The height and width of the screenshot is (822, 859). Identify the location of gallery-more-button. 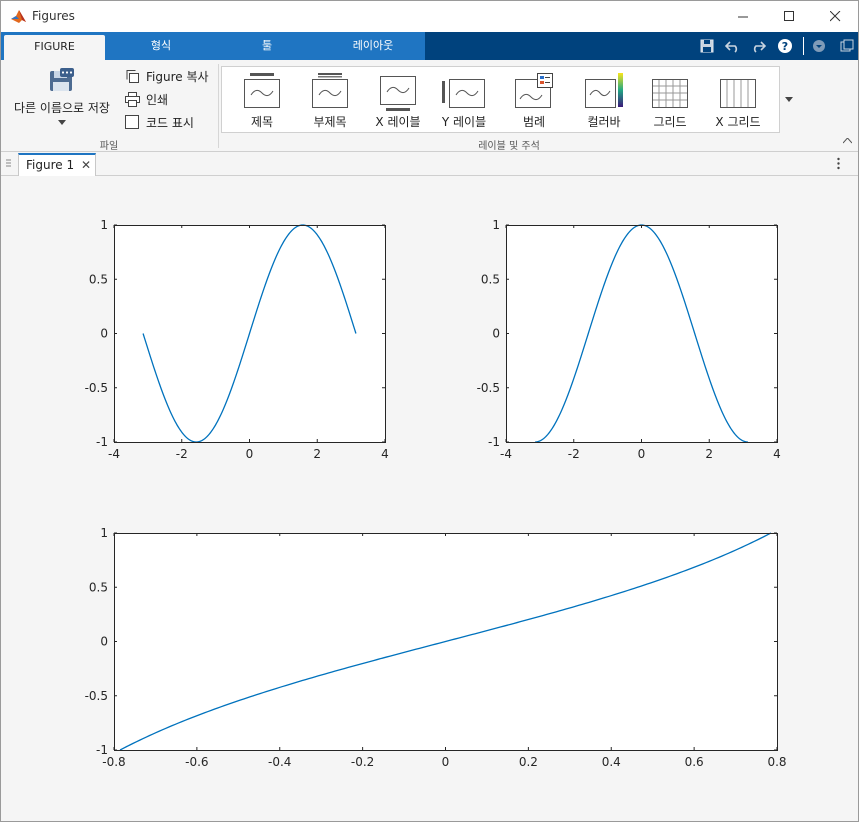
(788, 99).